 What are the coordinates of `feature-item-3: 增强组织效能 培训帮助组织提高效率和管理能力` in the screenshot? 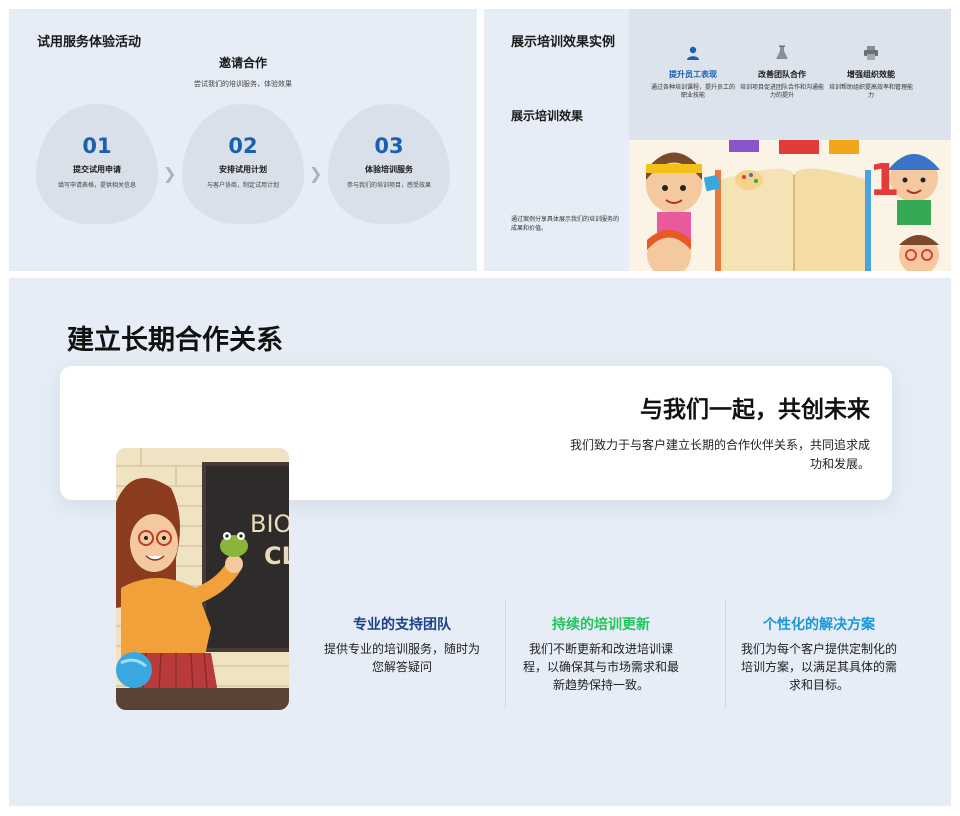 It's located at (871, 72).